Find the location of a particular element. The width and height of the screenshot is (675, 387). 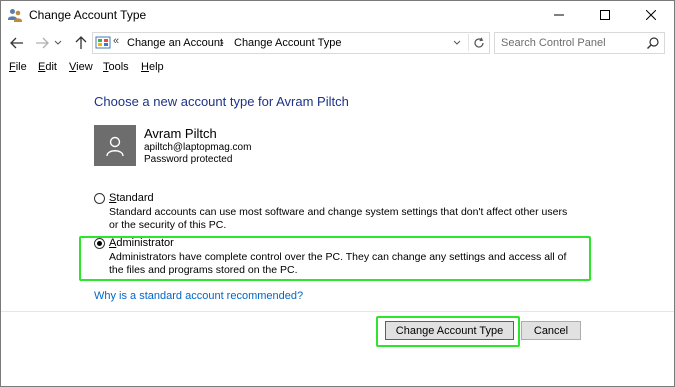

address-bar: « Change an Account Change Account Type is located at coordinates (291, 43).